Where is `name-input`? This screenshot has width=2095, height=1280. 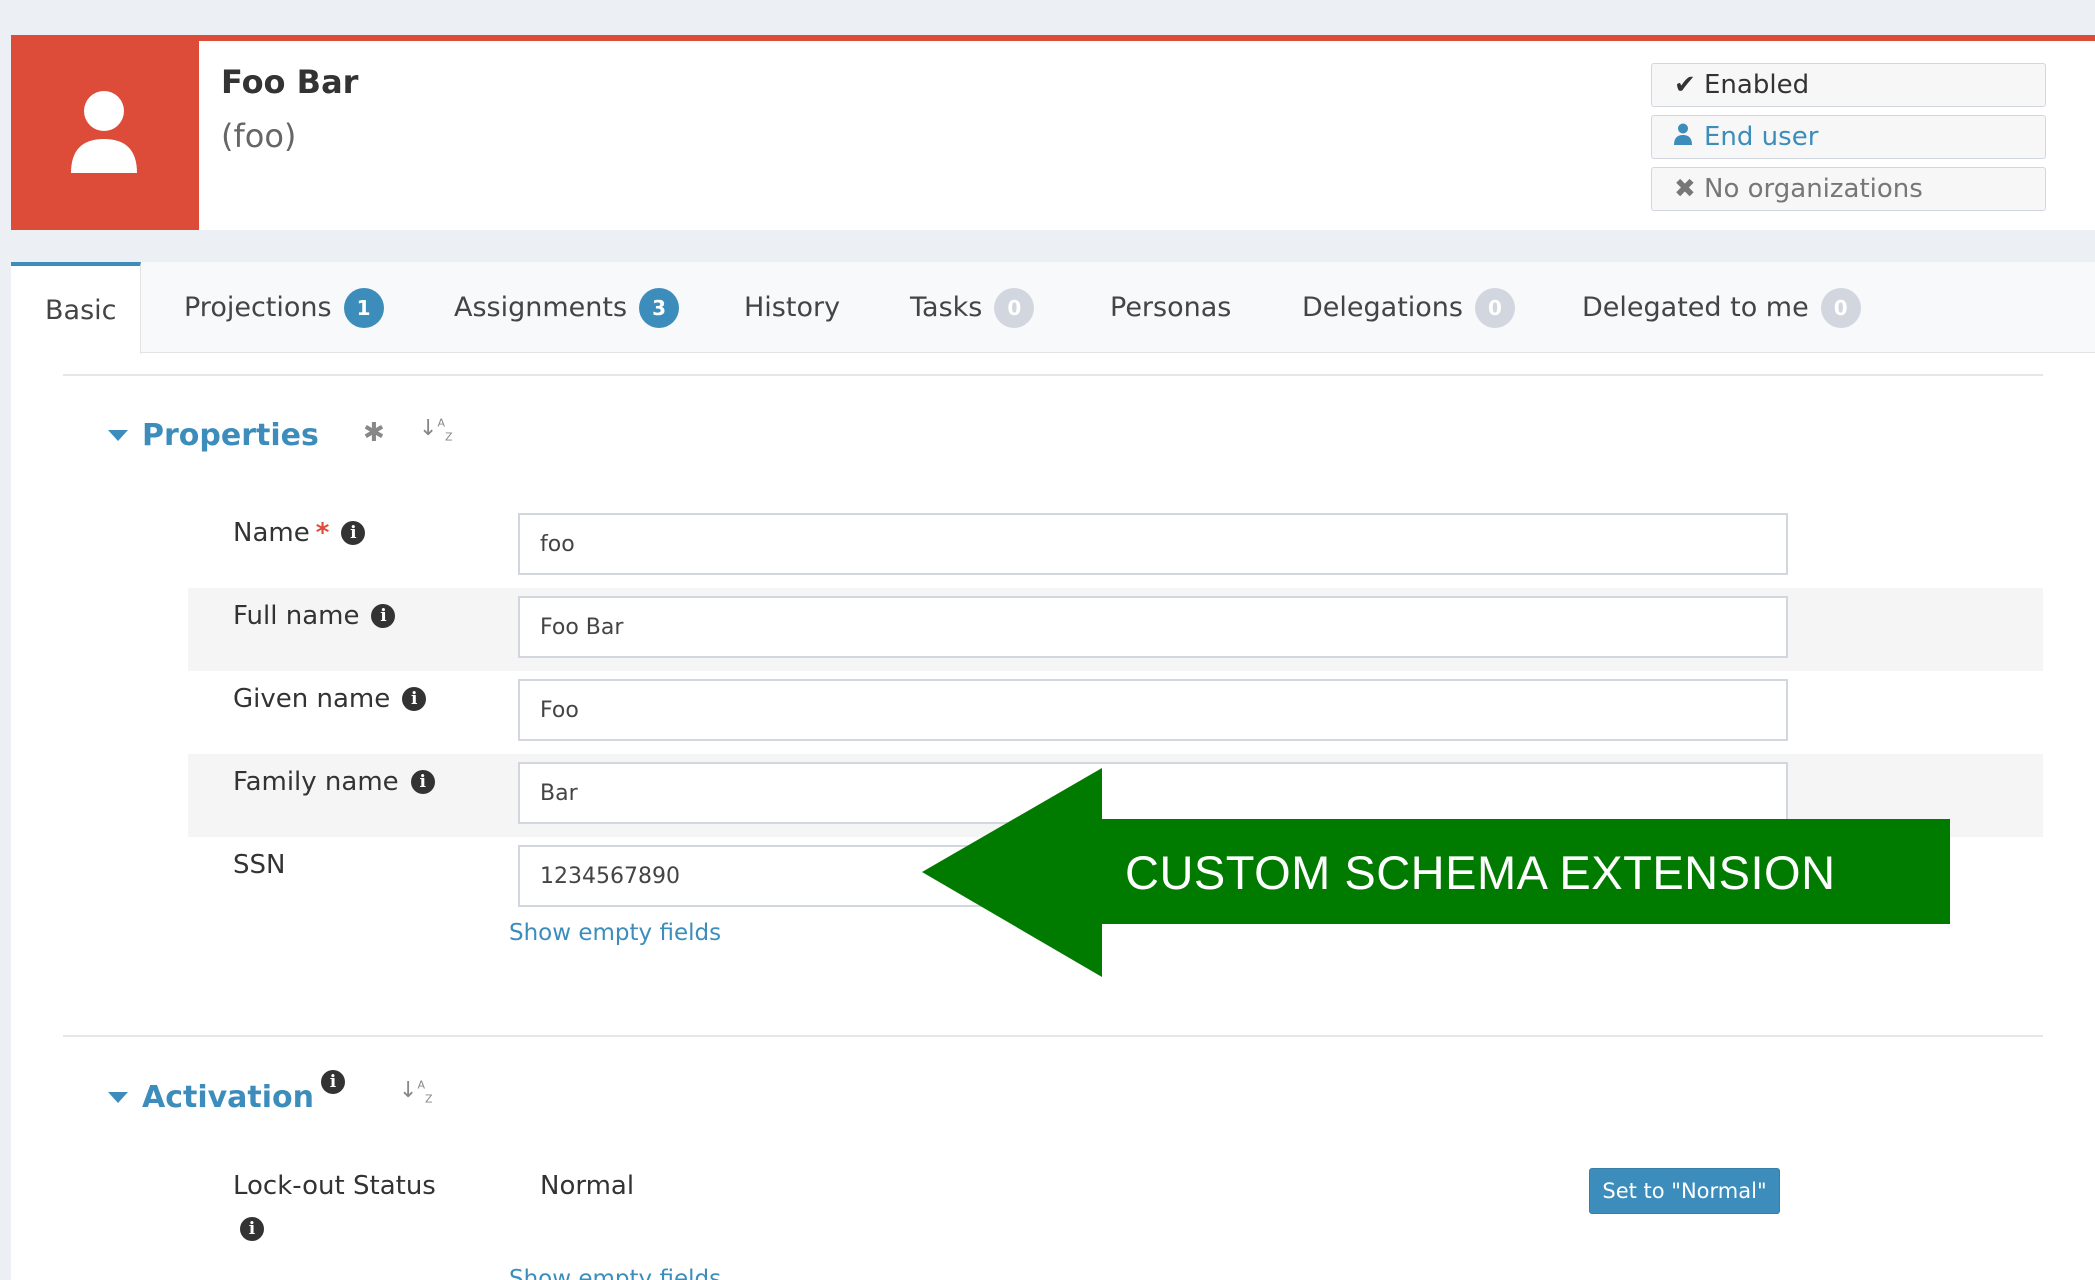
name-input is located at coordinates (1153, 544).